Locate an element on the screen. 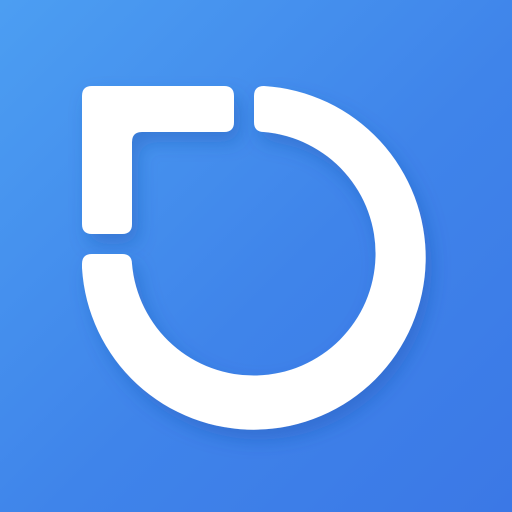 The width and height of the screenshot is (512, 512). logo-corner-block is located at coordinates (158, 160).